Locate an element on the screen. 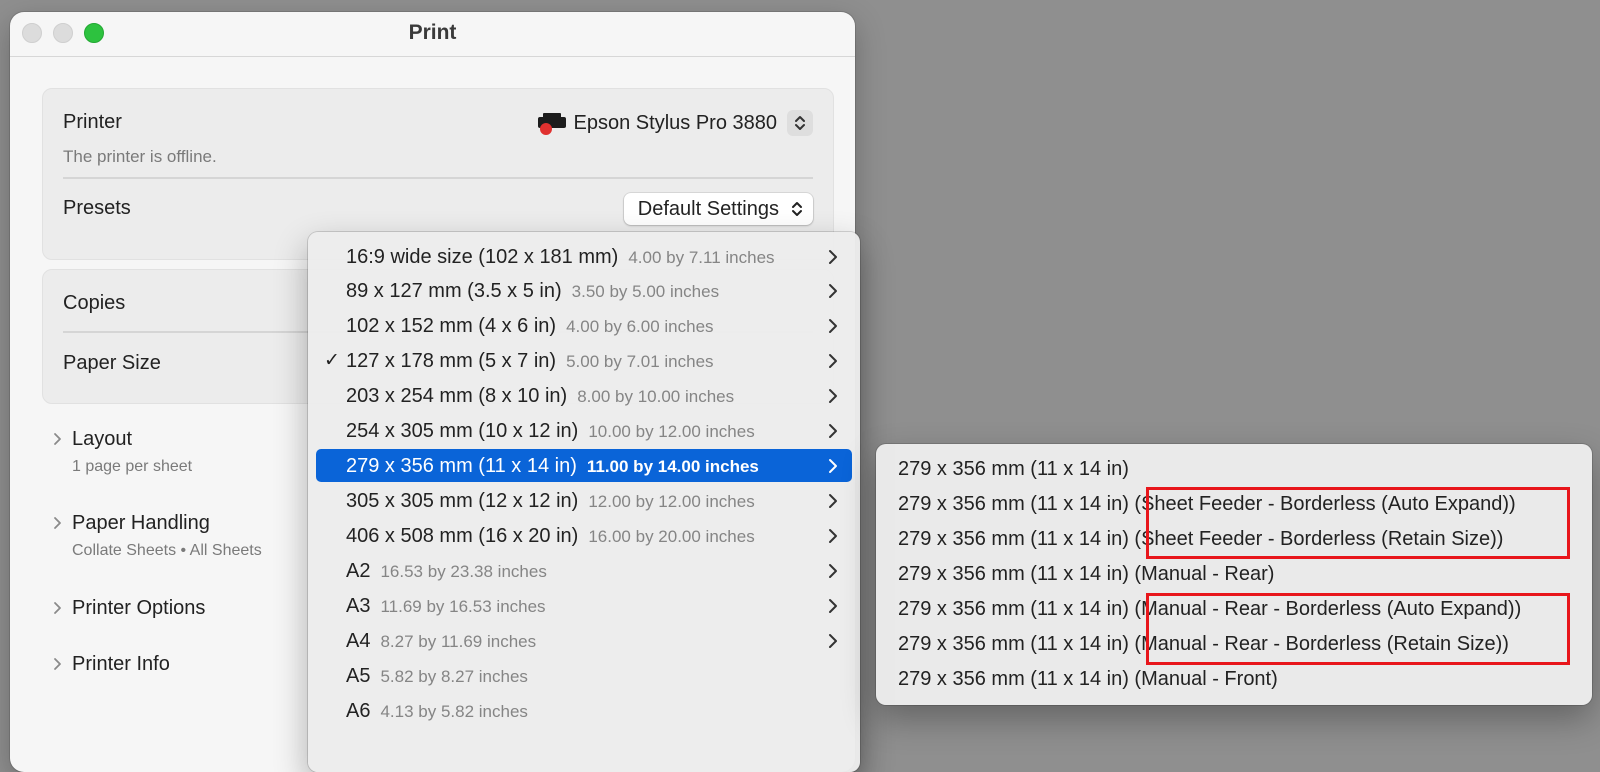 The width and height of the screenshot is (1600, 772). paper-size-label: 102 x 152 mm (4 x 6 in) is located at coordinates (451, 326).